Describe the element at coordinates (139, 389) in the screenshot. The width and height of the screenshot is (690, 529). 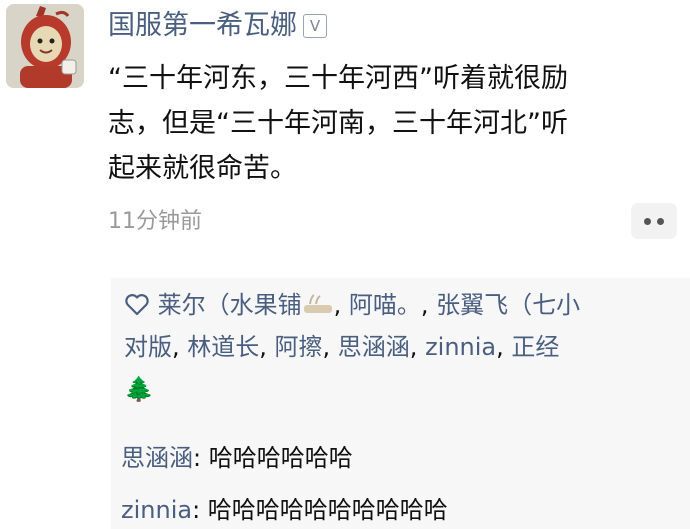
I see `tree-emoji-icon: 🌲` at that location.